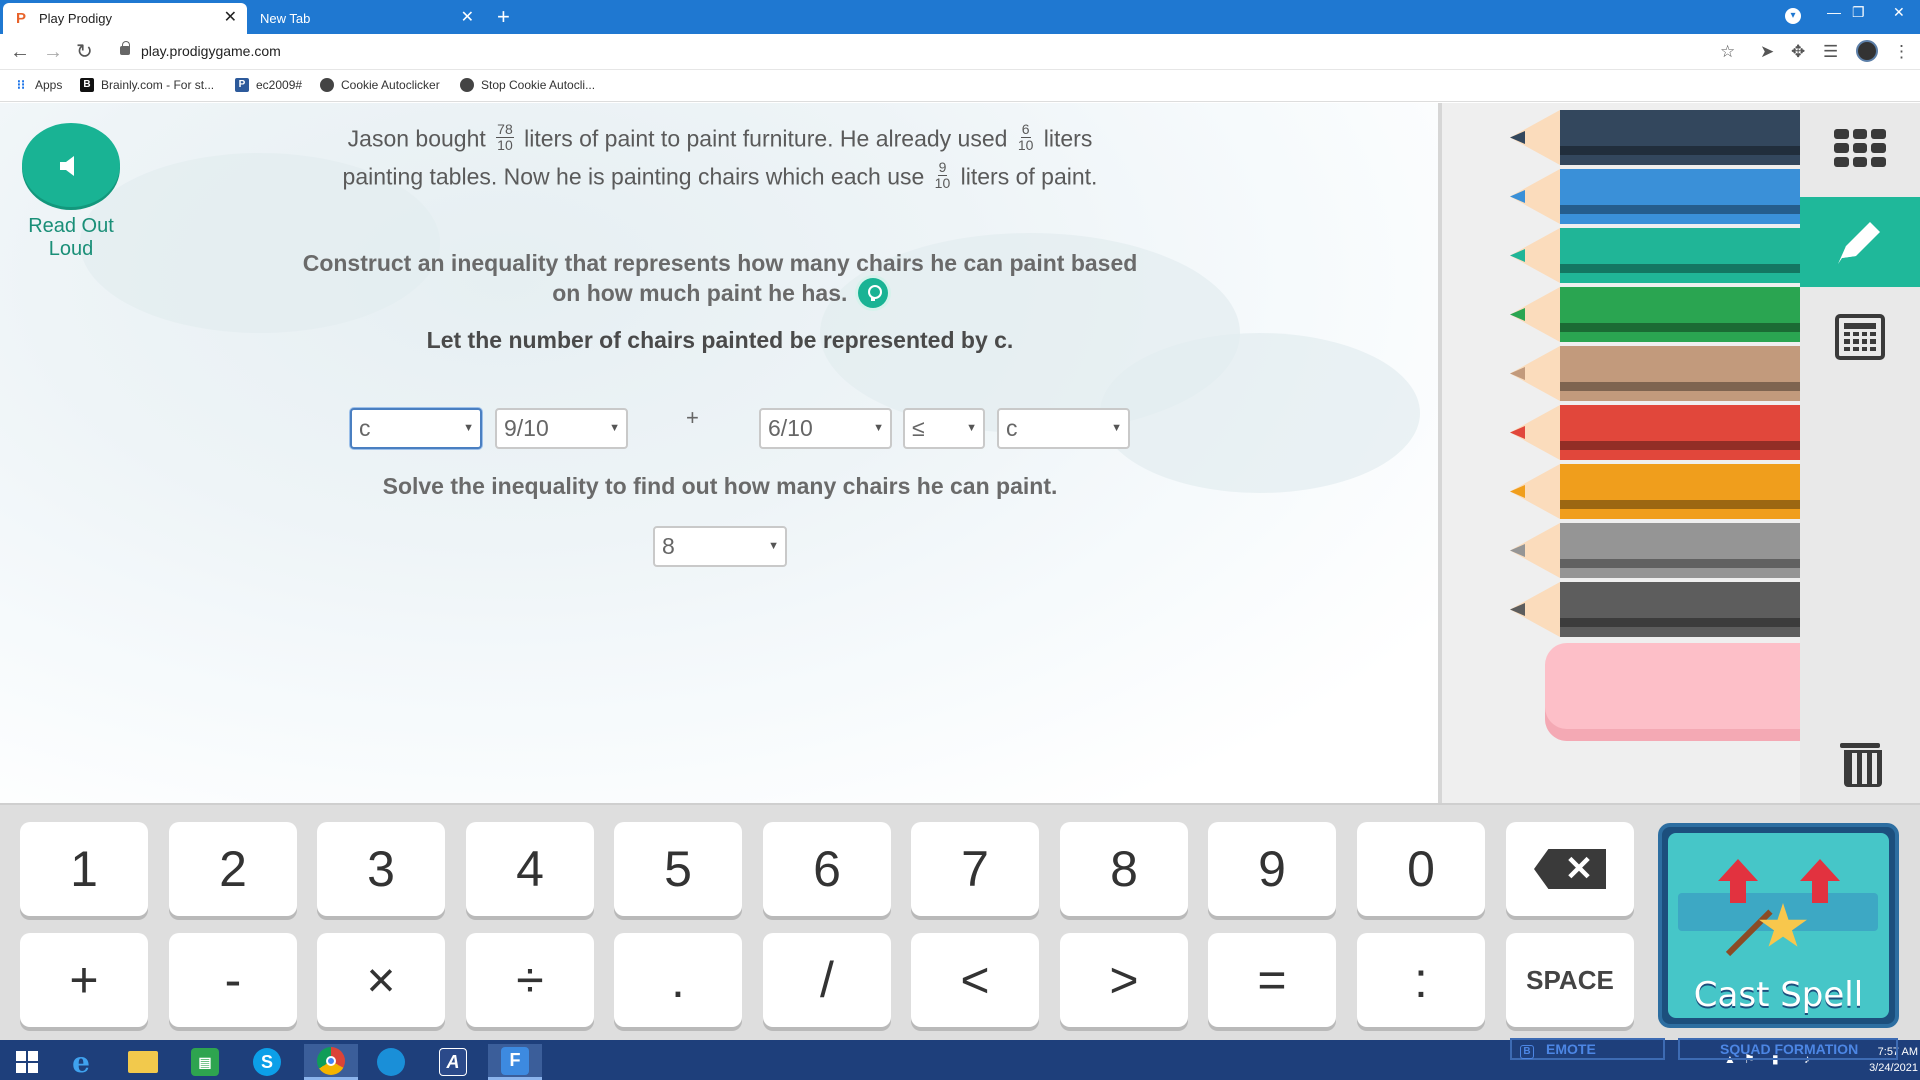 The height and width of the screenshot is (1080, 1920). I want to click on inequality-dropdown-1: c ▼, so click(416, 428).